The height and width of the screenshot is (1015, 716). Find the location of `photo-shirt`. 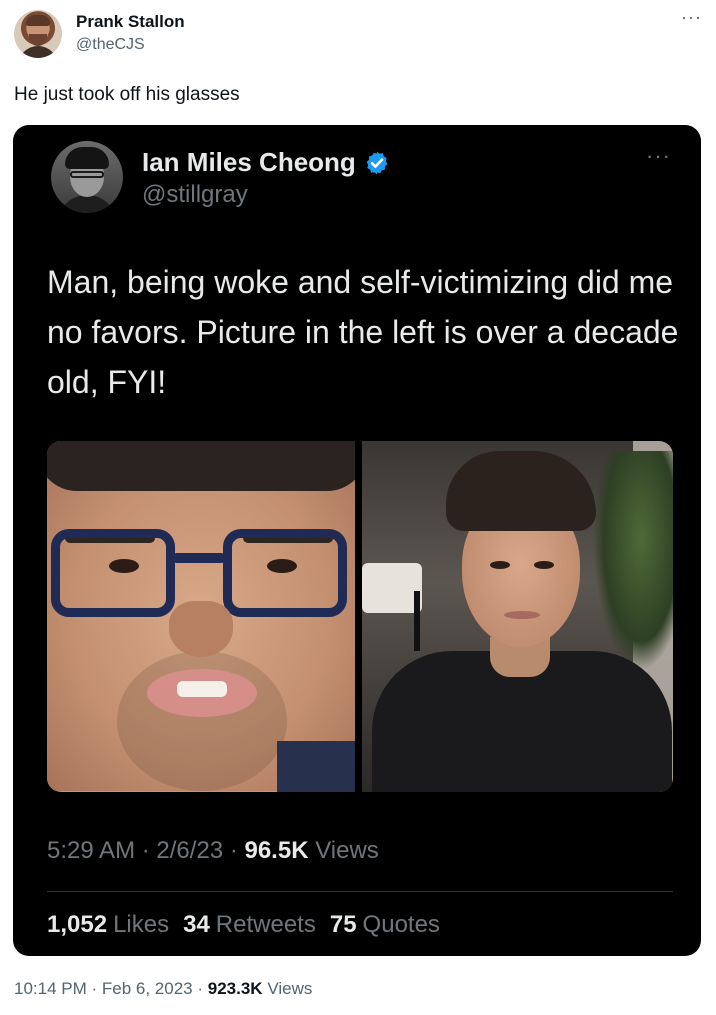

photo-shirt is located at coordinates (316, 766).